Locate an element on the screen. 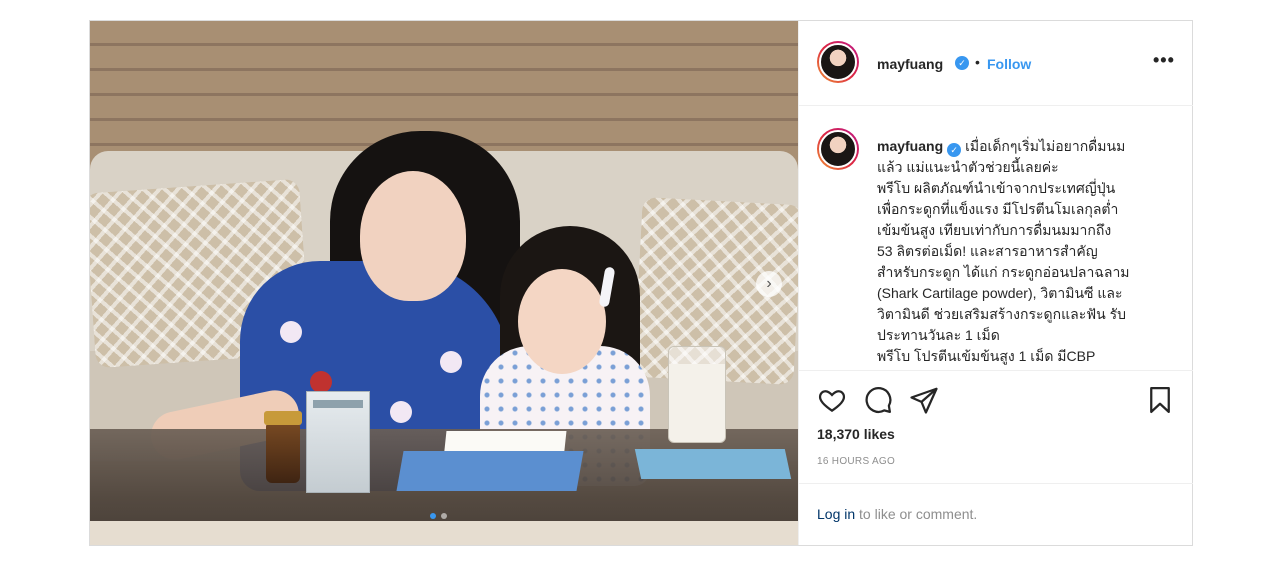 The image size is (1280, 573). mother-face is located at coordinates (413, 236).